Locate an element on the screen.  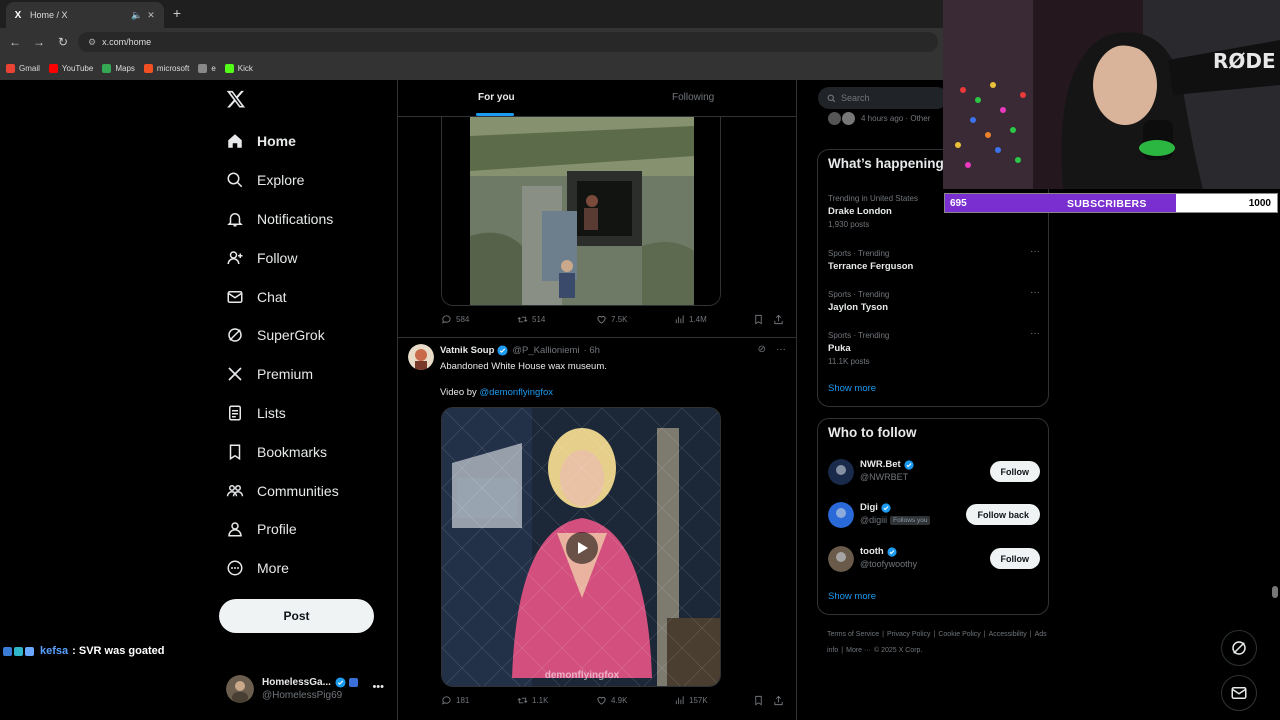
footer-link: More ··· is located at coordinates (858, 650).